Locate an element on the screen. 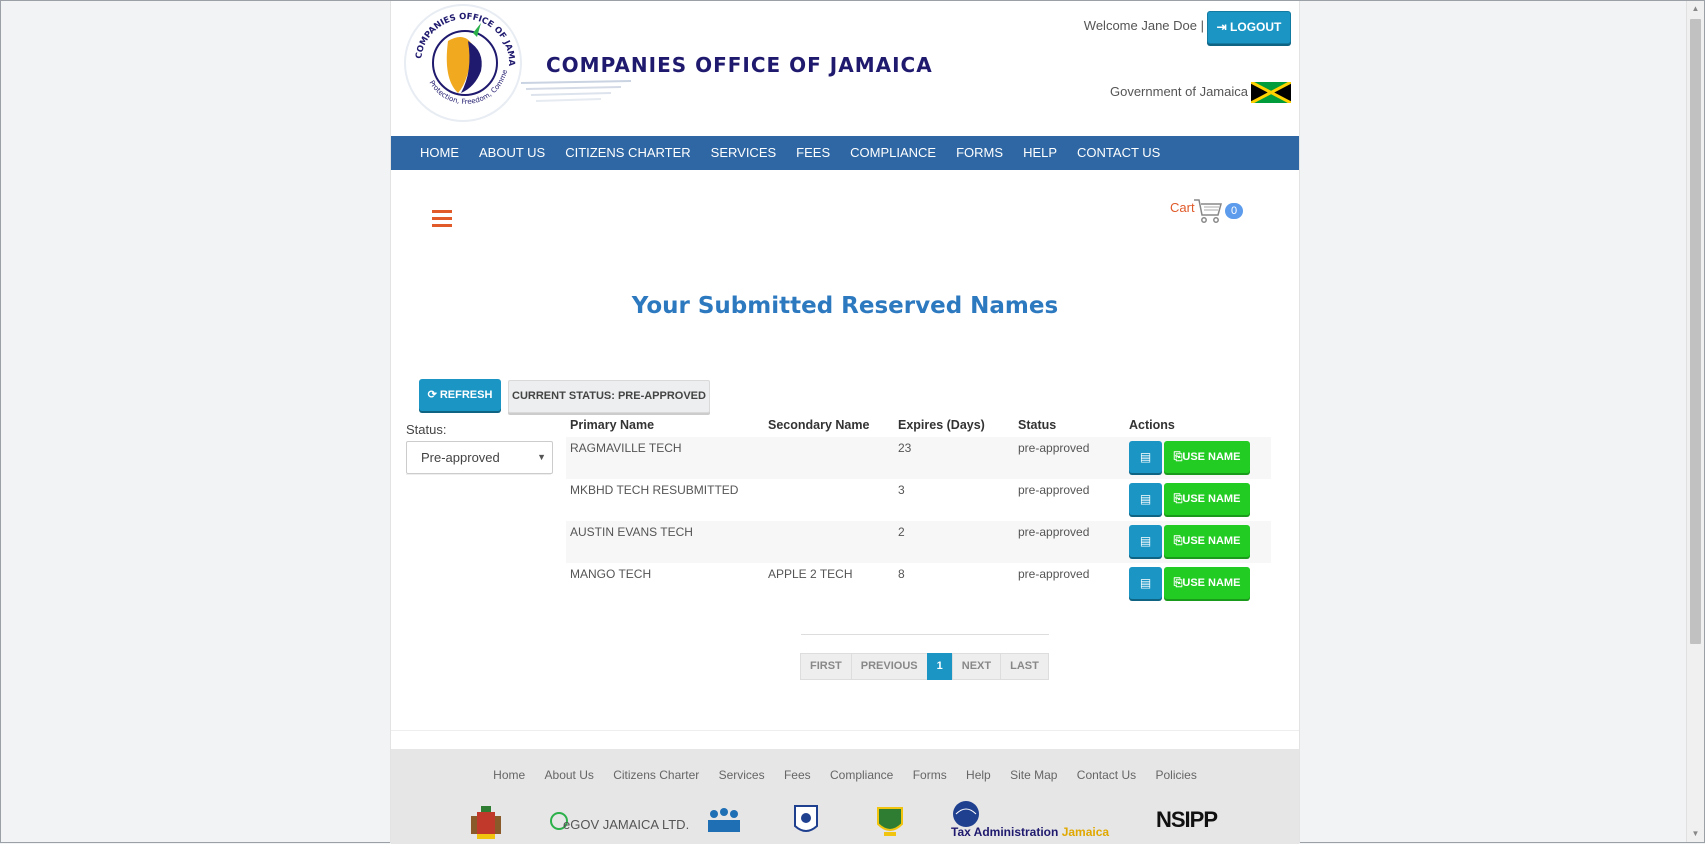 The height and width of the screenshot is (844, 1705). status-filter-value: Pre-approved is located at coordinates (460, 457).